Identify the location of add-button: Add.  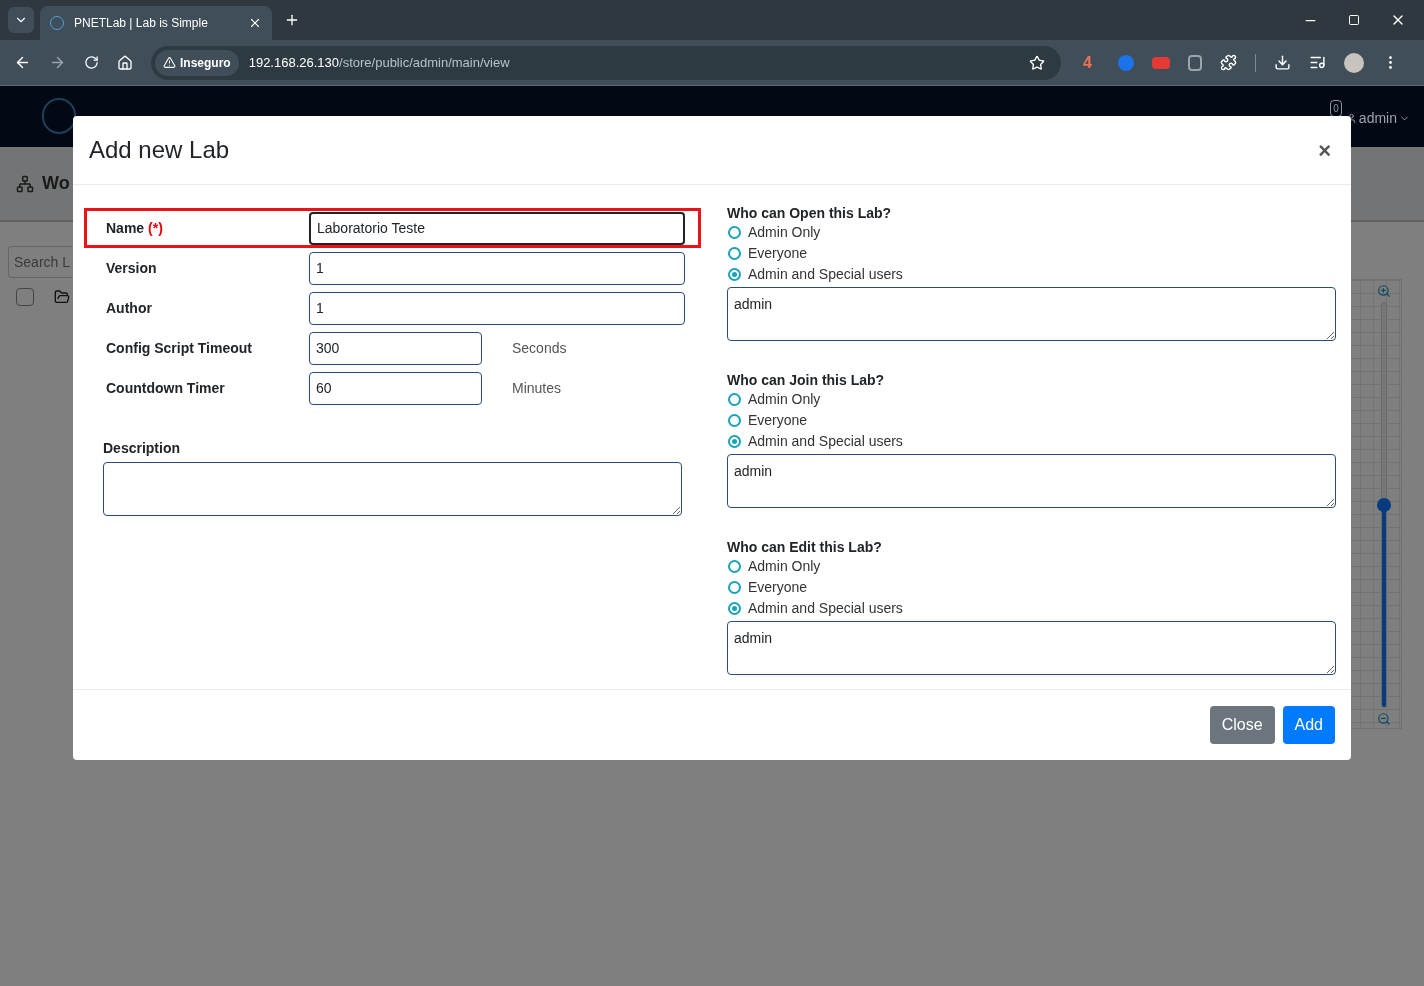
(1308, 725).